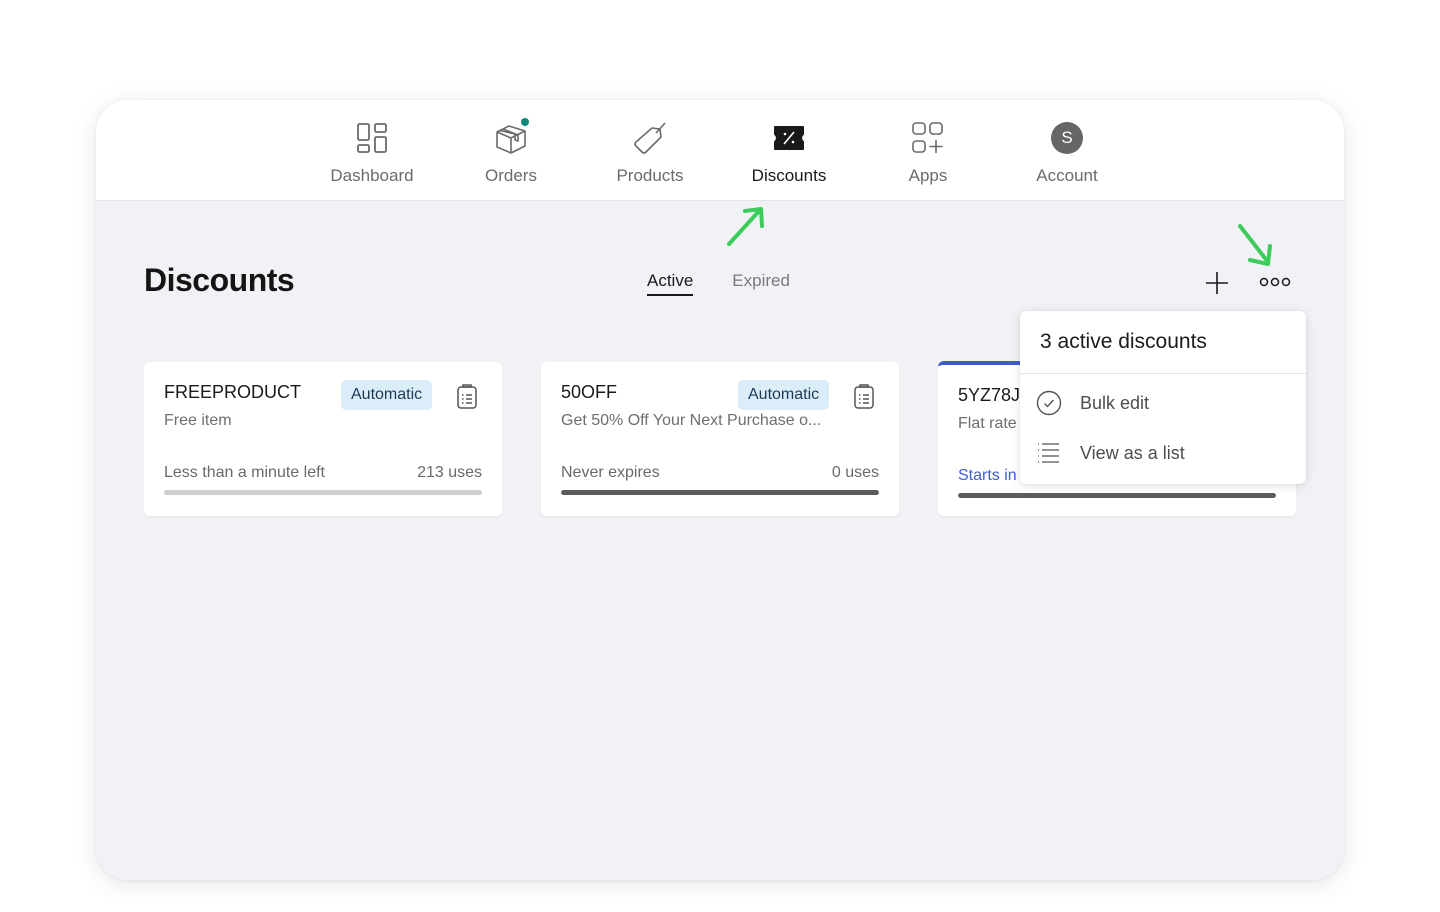 This screenshot has width=1440, height=912. I want to click on page-title: Discounts, so click(219, 280).